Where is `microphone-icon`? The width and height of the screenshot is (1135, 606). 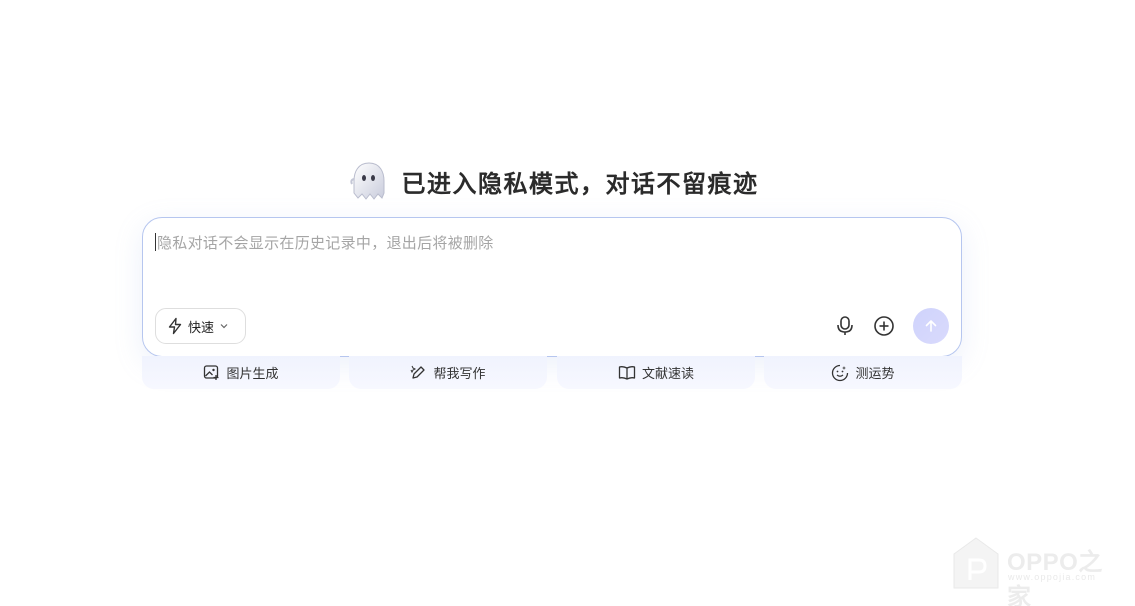 microphone-icon is located at coordinates (845, 325).